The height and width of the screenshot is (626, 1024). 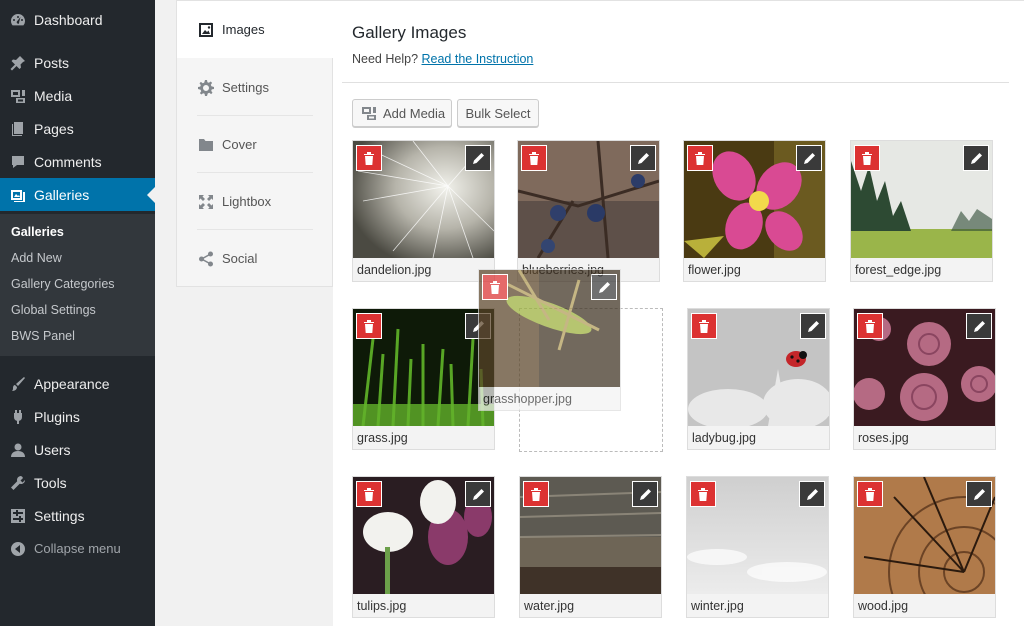 I want to click on file-name: dandelion.jpg, so click(x=394, y=270).